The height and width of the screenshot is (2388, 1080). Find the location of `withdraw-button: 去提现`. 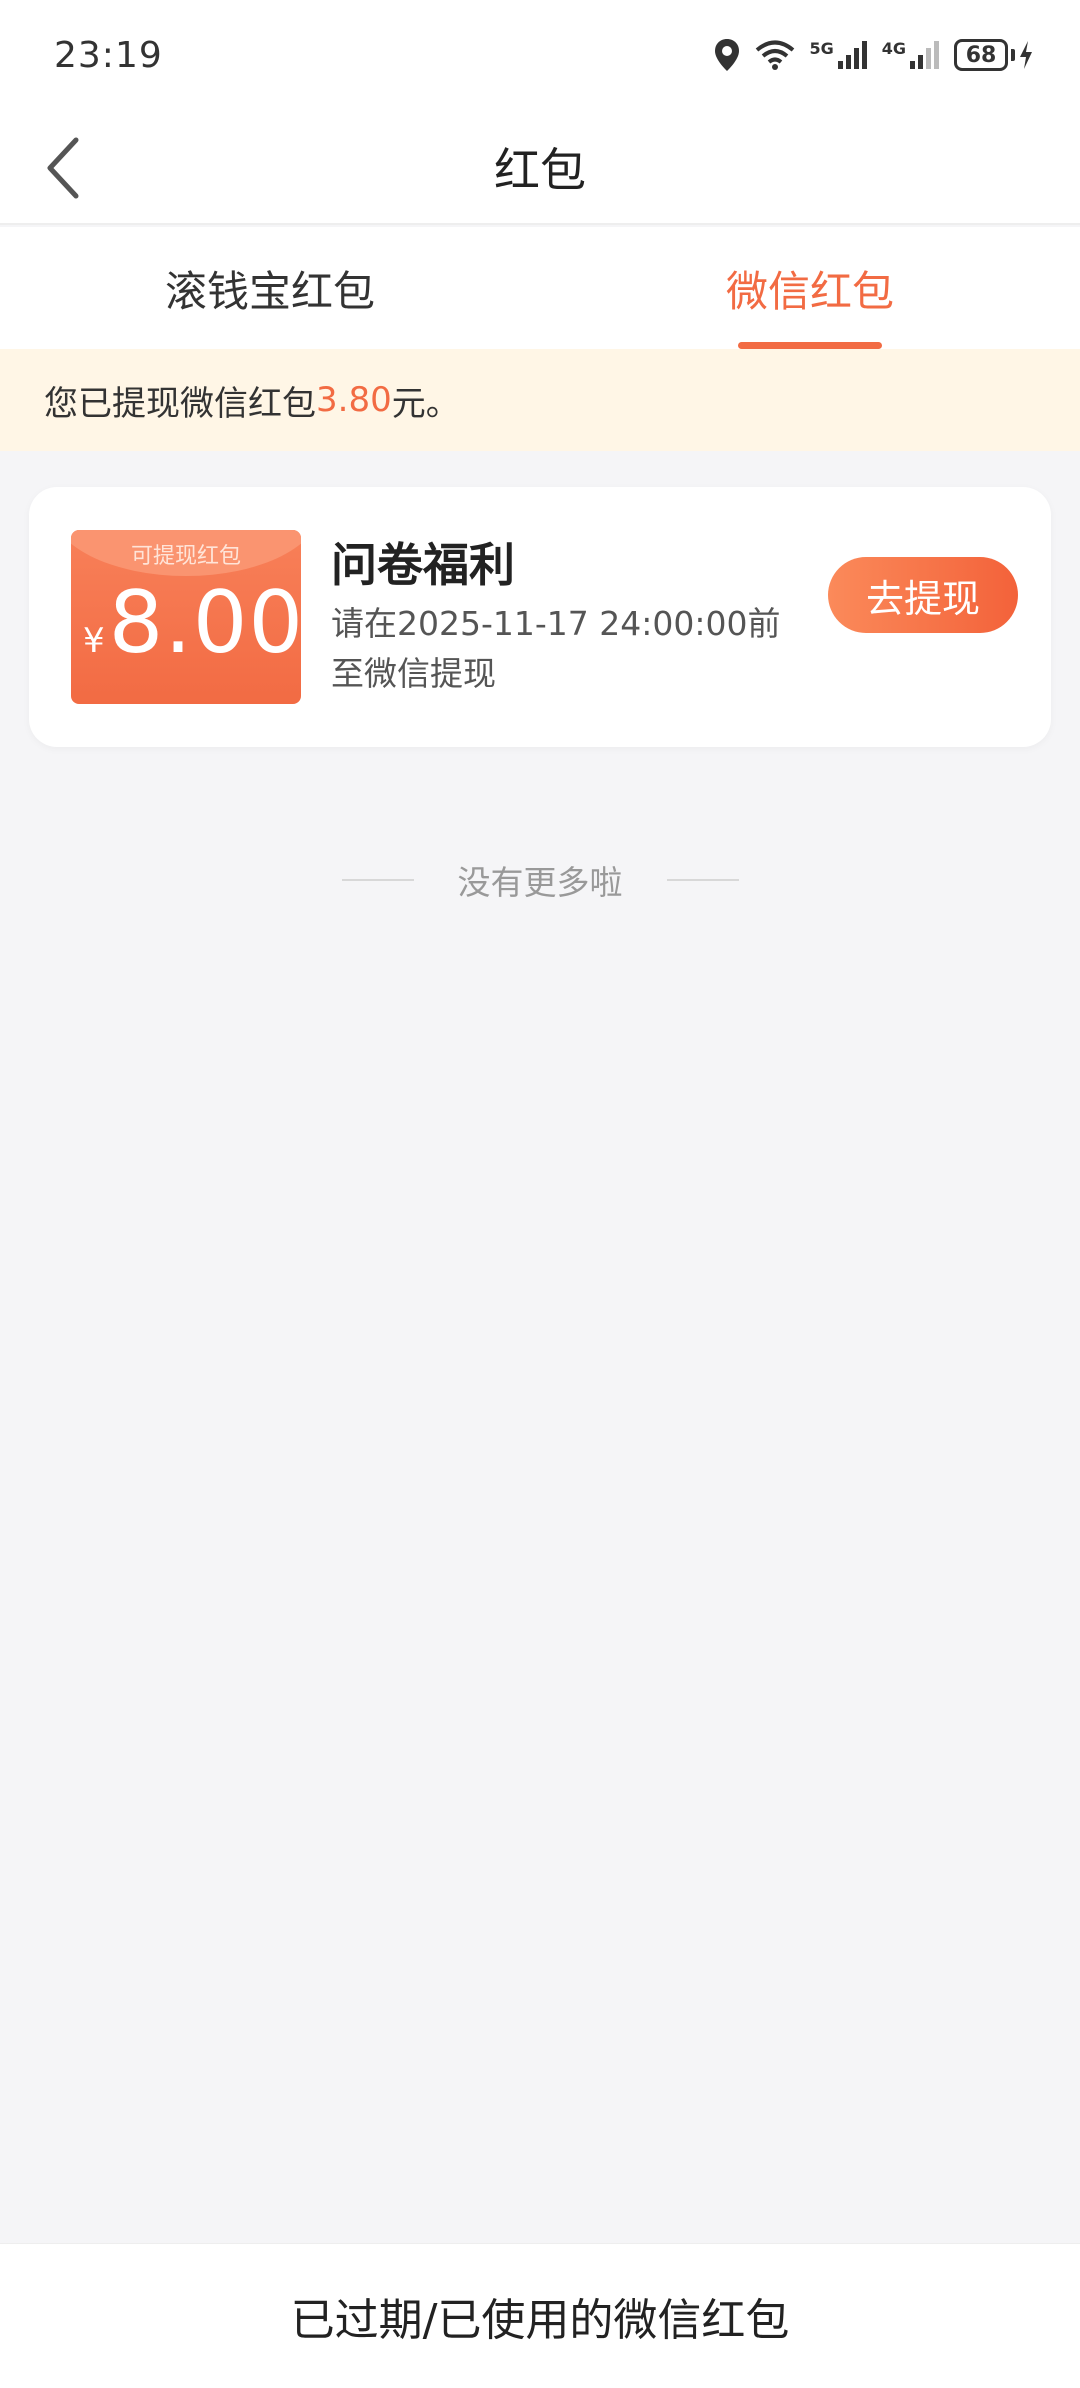

withdraw-button: 去提现 is located at coordinates (923, 595).